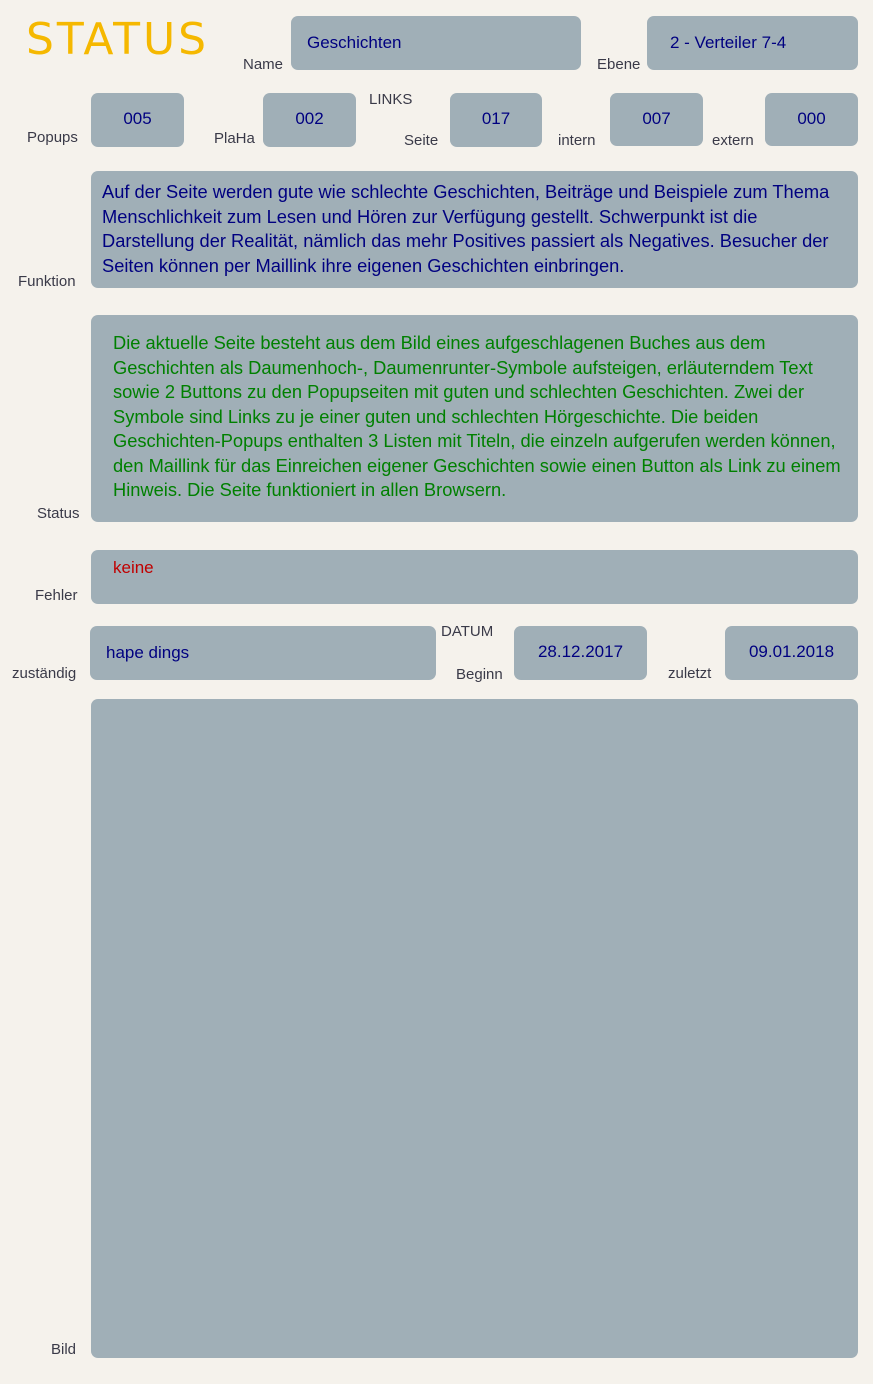 Image resolution: width=873 pixels, height=1384 pixels. What do you see at coordinates (58, 513) in the screenshot?
I see `status-label: Status` at bounding box center [58, 513].